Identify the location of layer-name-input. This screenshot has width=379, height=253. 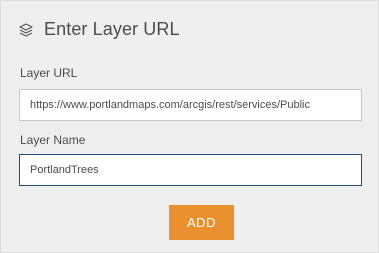
(190, 170).